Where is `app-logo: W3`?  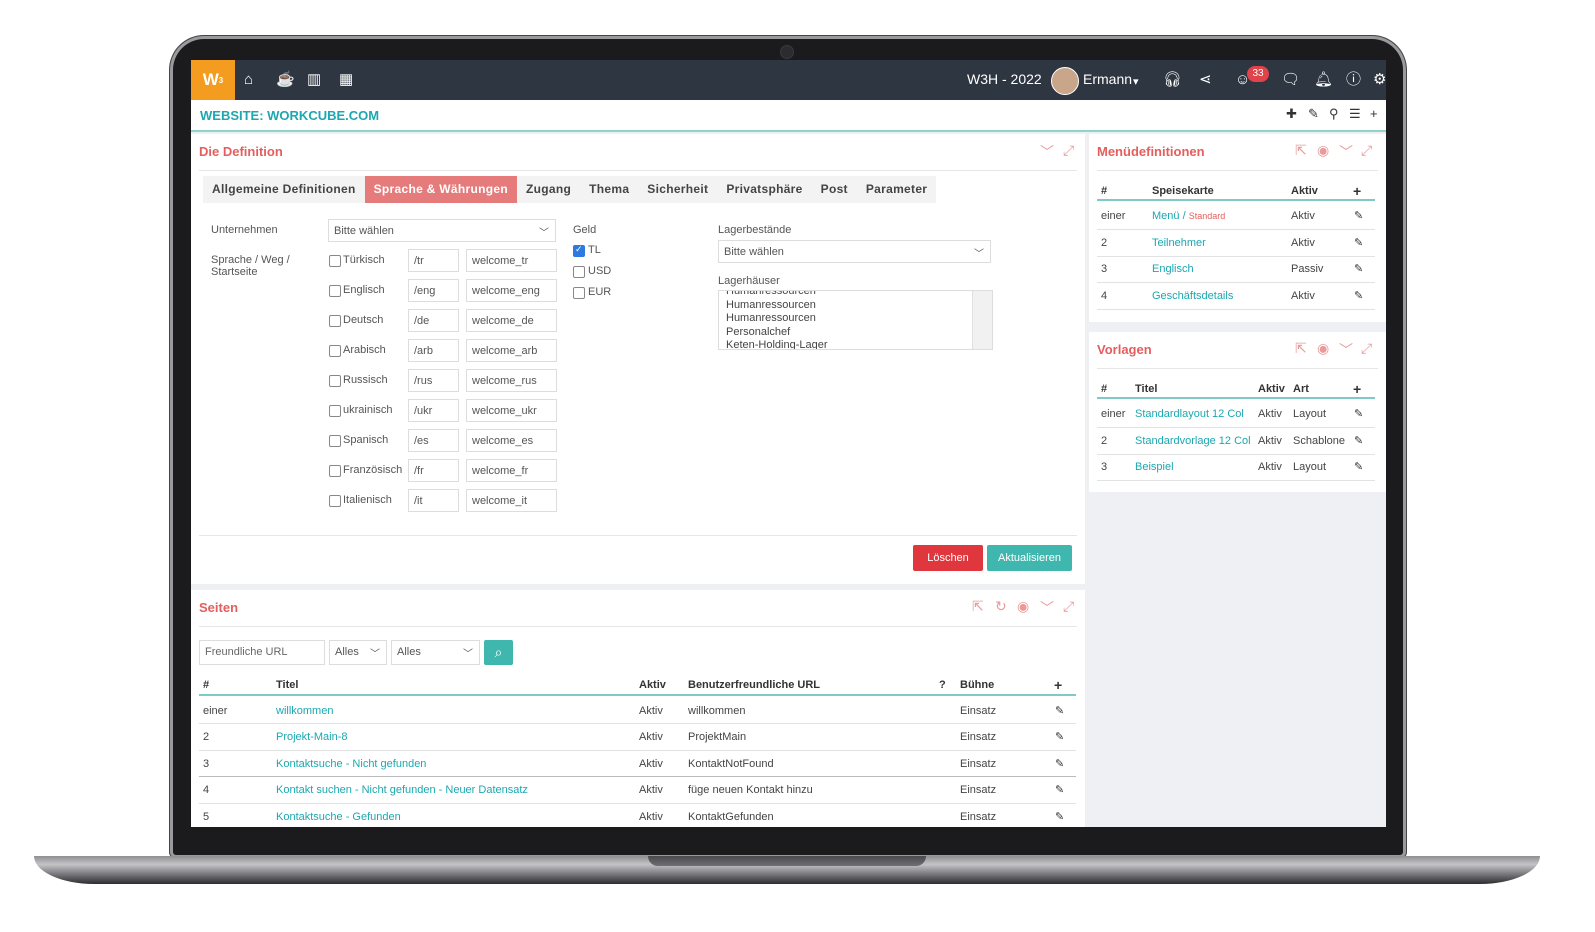
app-logo: W3 is located at coordinates (213, 80).